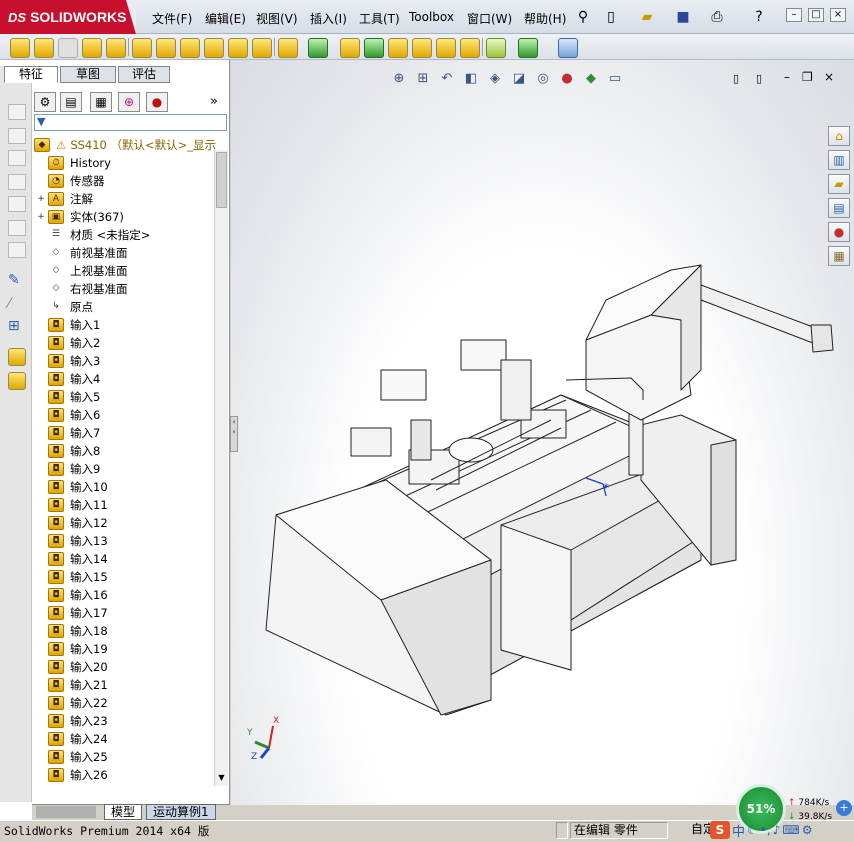 This screenshot has width=854, height=842. I want to click on ime-chinese-icon: 中, so click(738, 830).